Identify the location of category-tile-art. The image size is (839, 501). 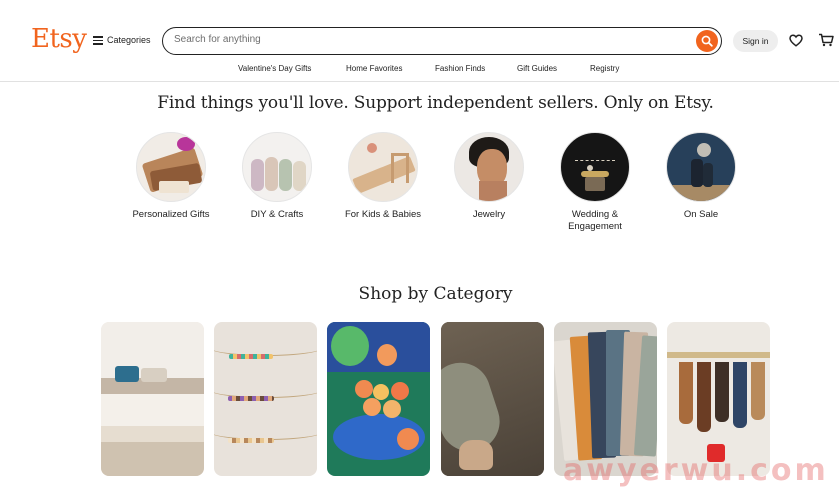
(378, 399).